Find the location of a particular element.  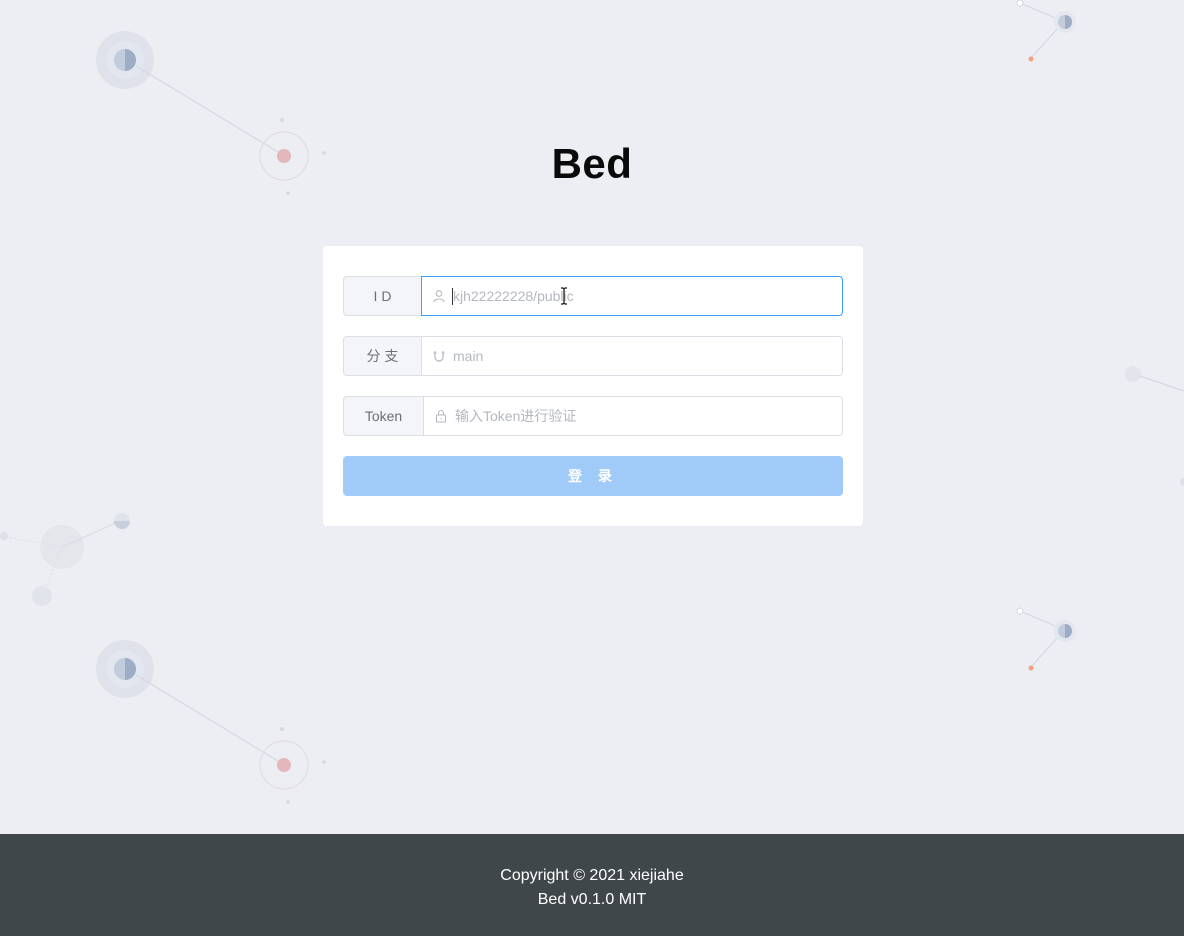

molecule-top-right is located at coordinates (1046, 31).